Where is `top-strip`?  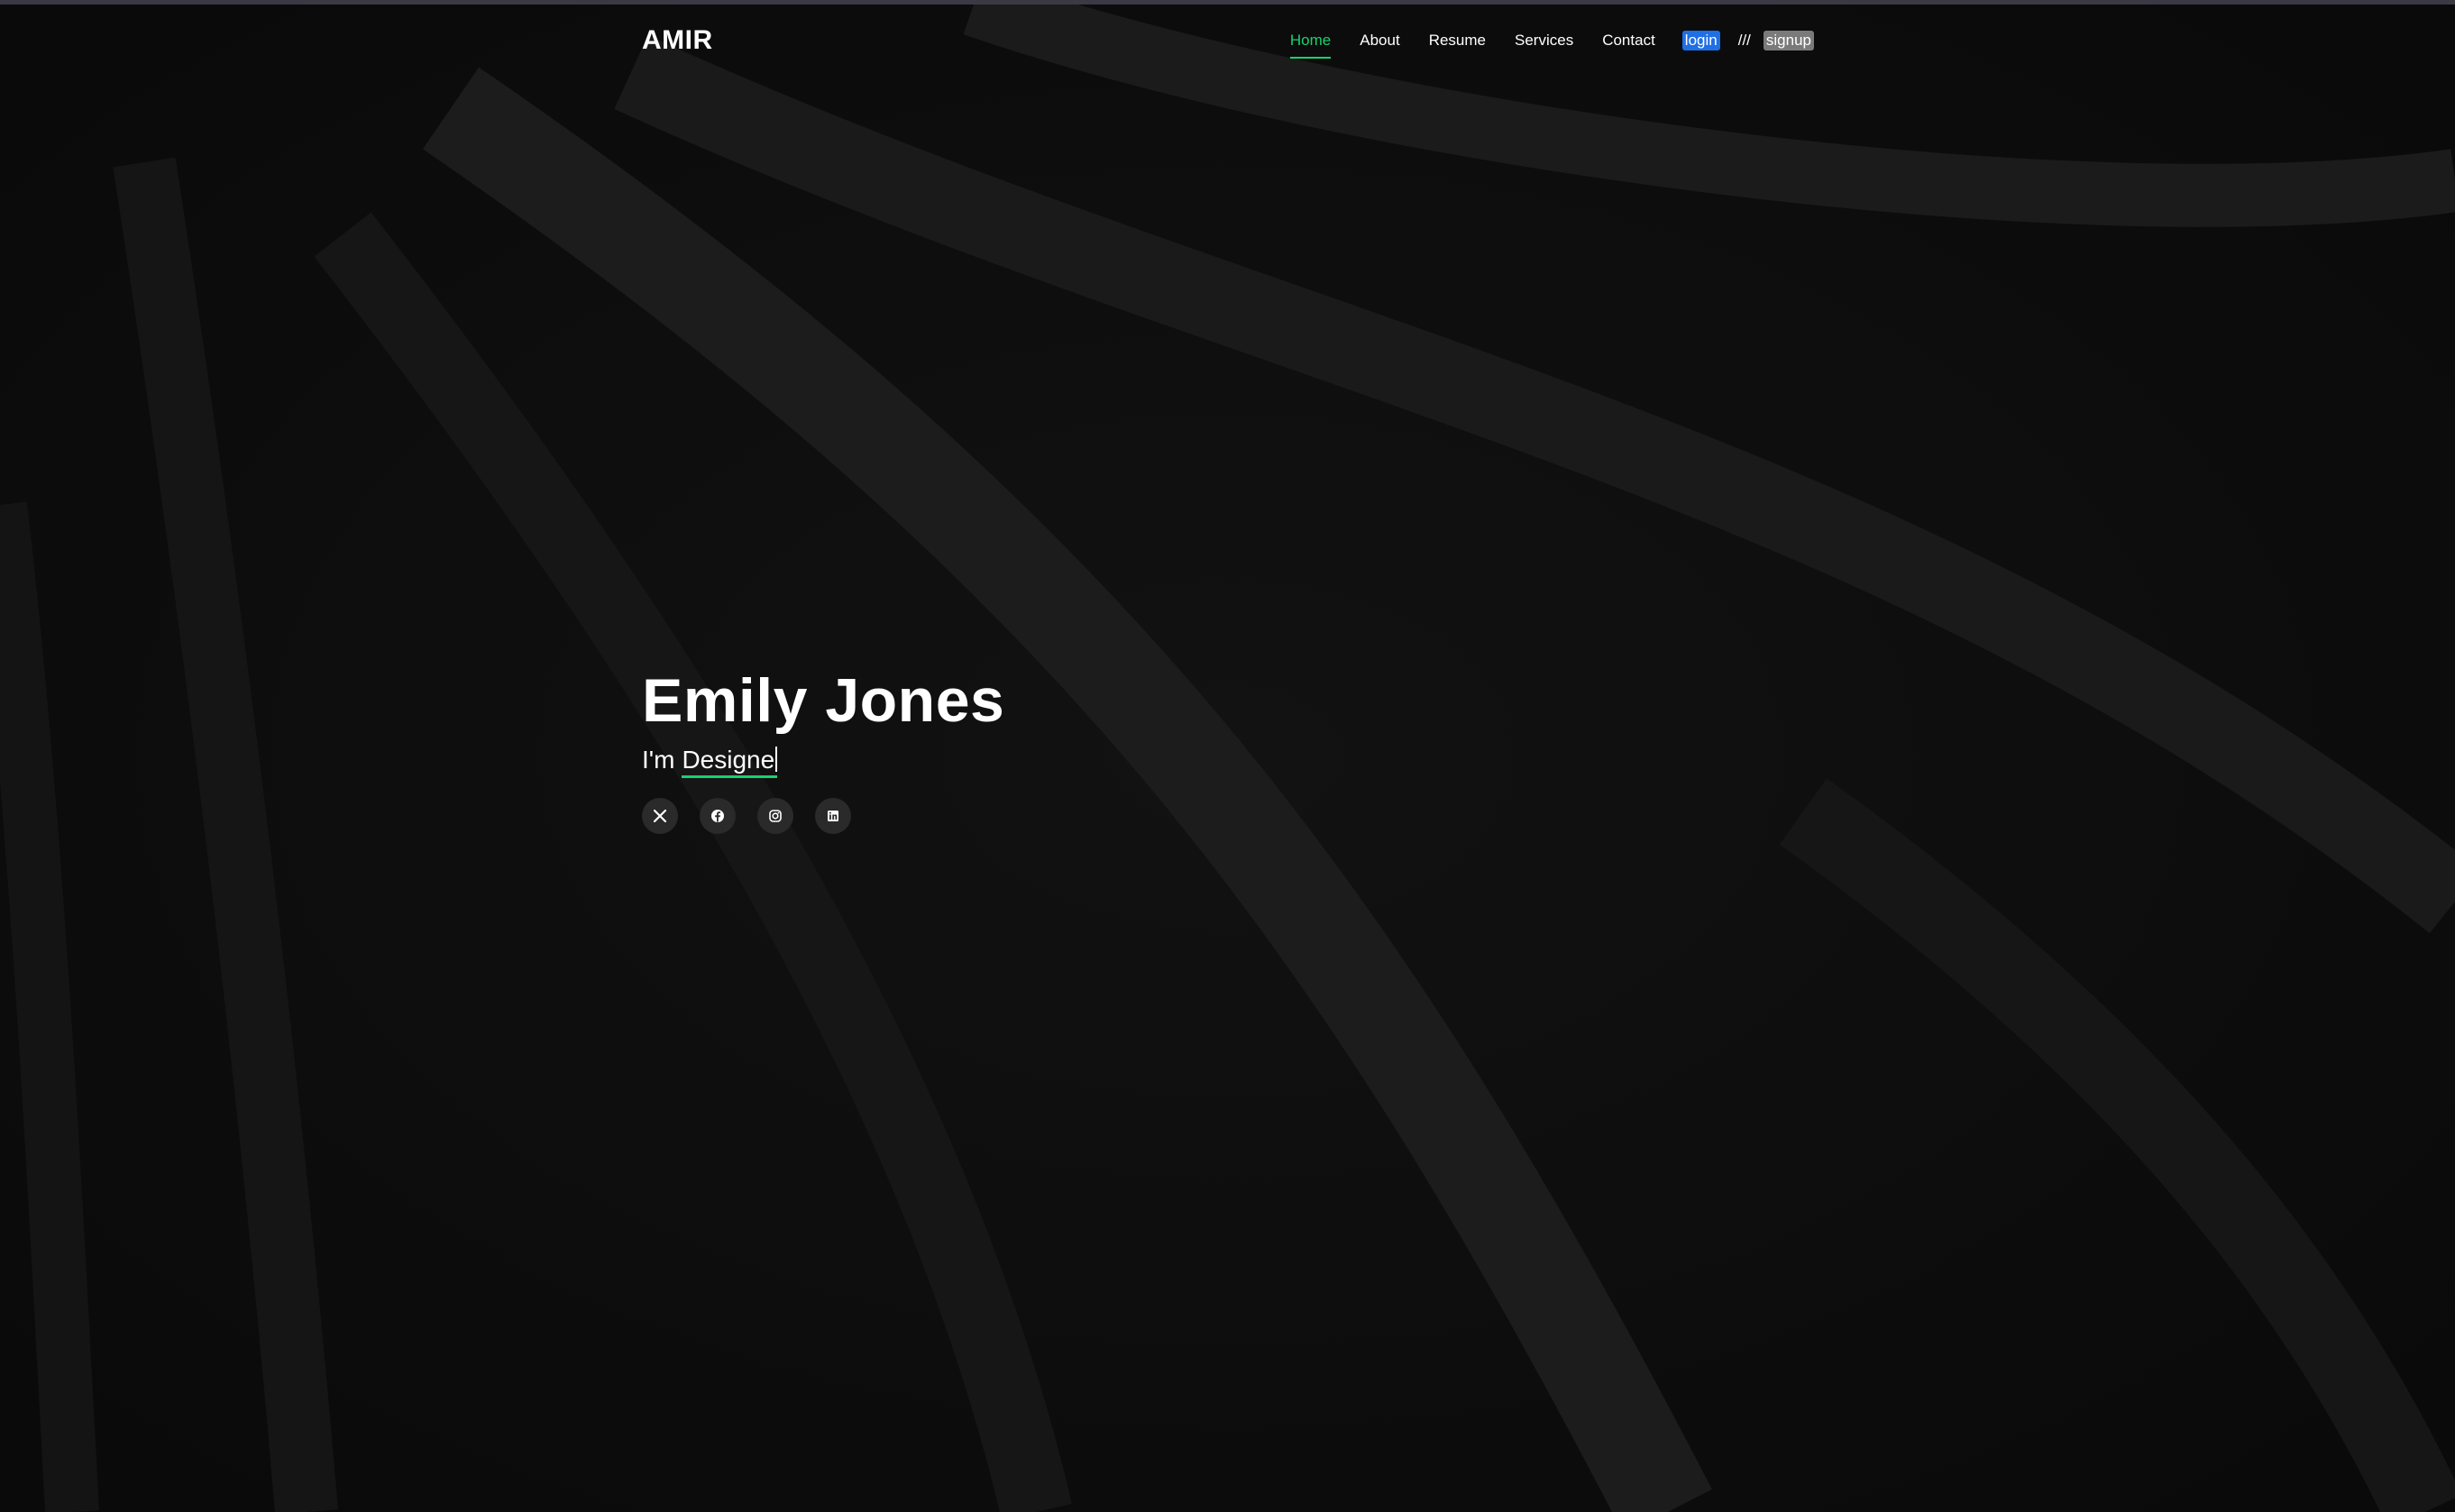 top-strip is located at coordinates (1227, 2).